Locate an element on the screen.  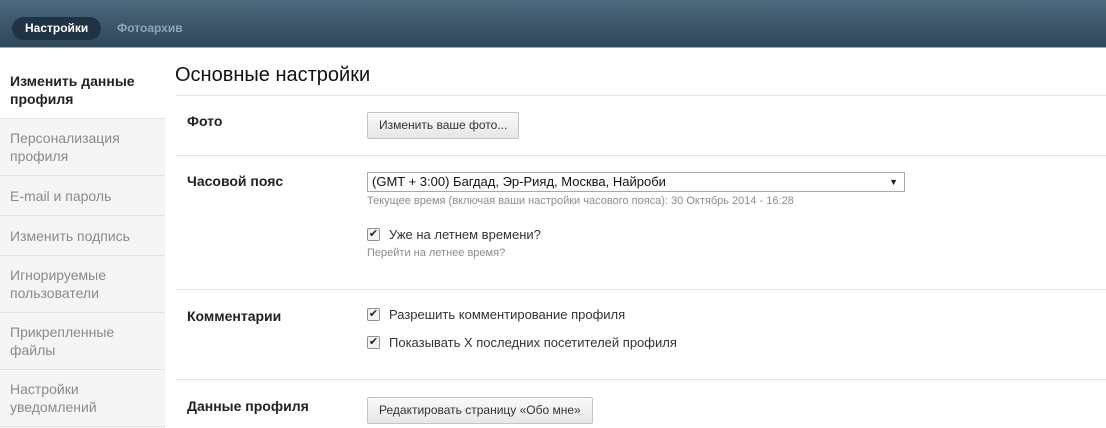
sidebar-item-label: Персонализация профиля is located at coordinates (65, 147).